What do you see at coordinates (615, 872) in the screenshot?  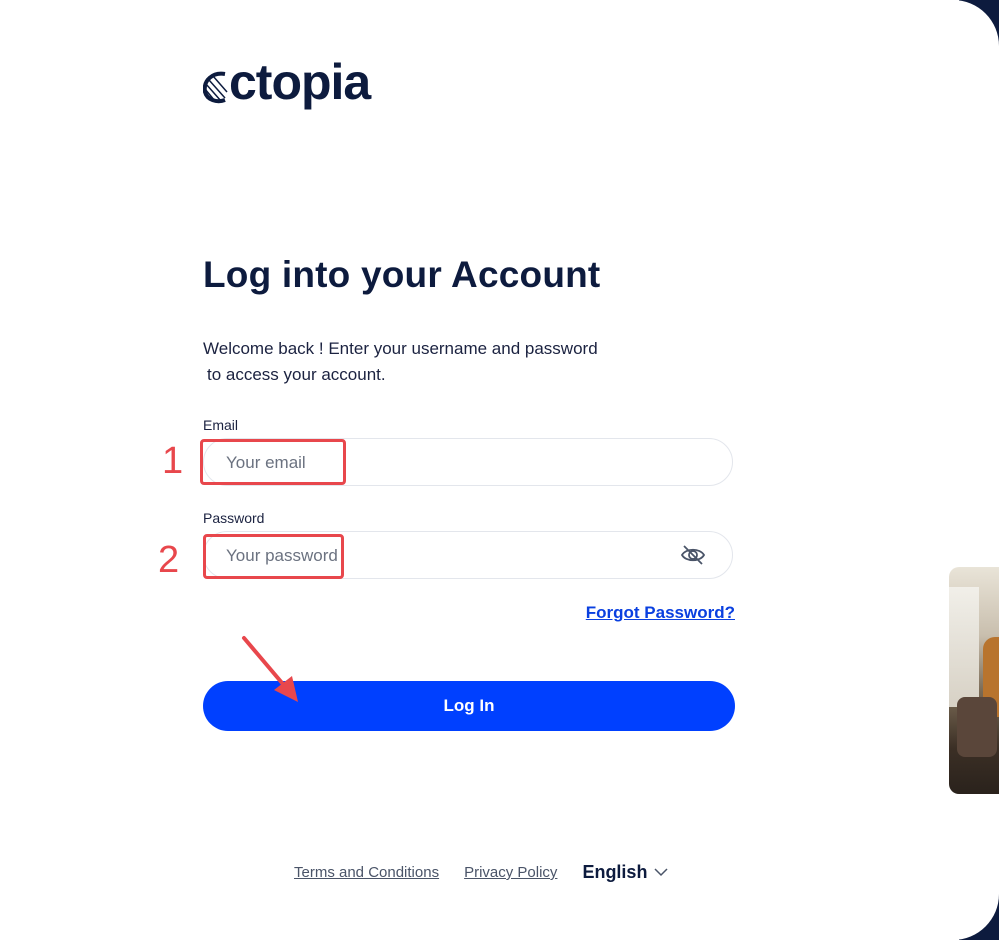 I see `language-label: English` at bounding box center [615, 872].